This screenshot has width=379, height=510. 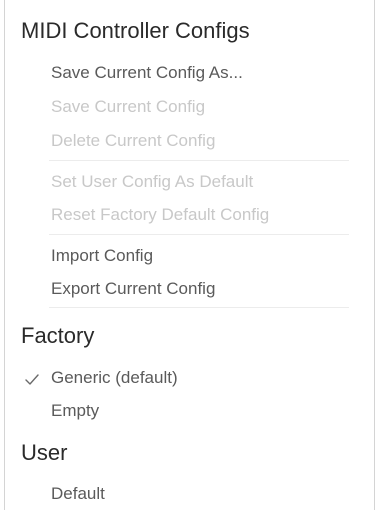 I want to click on set-user-config-as-default-item: Set User Config As Default, so click(x=152, y=181).